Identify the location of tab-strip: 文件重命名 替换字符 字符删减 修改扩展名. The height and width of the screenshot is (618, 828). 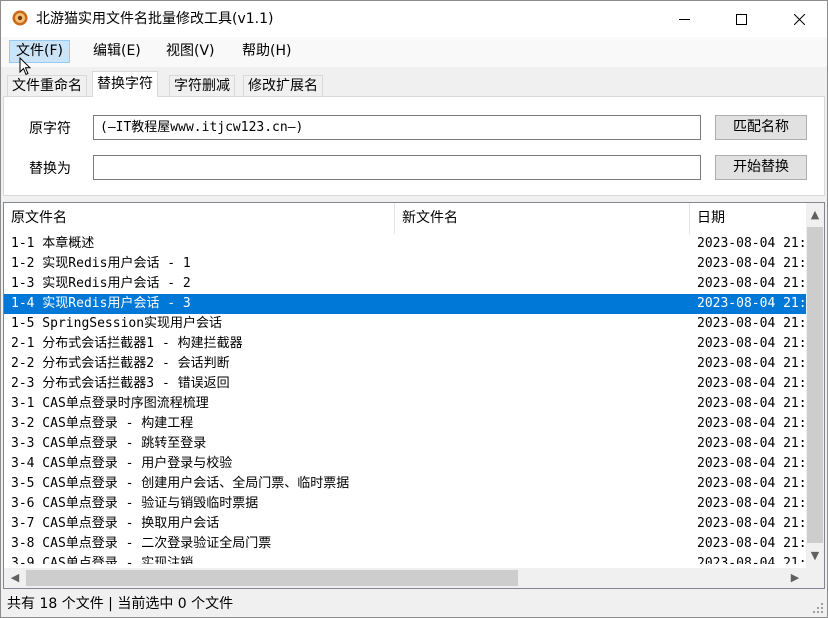
(414, 84).